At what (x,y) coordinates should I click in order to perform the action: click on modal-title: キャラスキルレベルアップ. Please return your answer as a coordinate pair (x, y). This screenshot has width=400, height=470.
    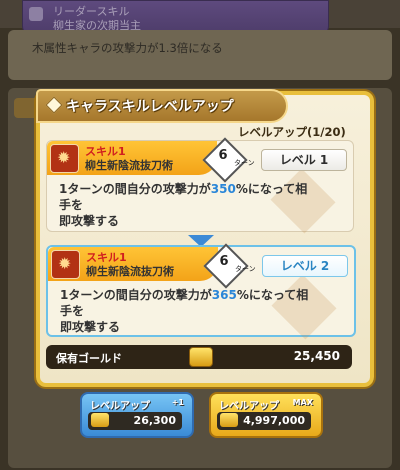
    Looking at the image, I should click on (150, 107).